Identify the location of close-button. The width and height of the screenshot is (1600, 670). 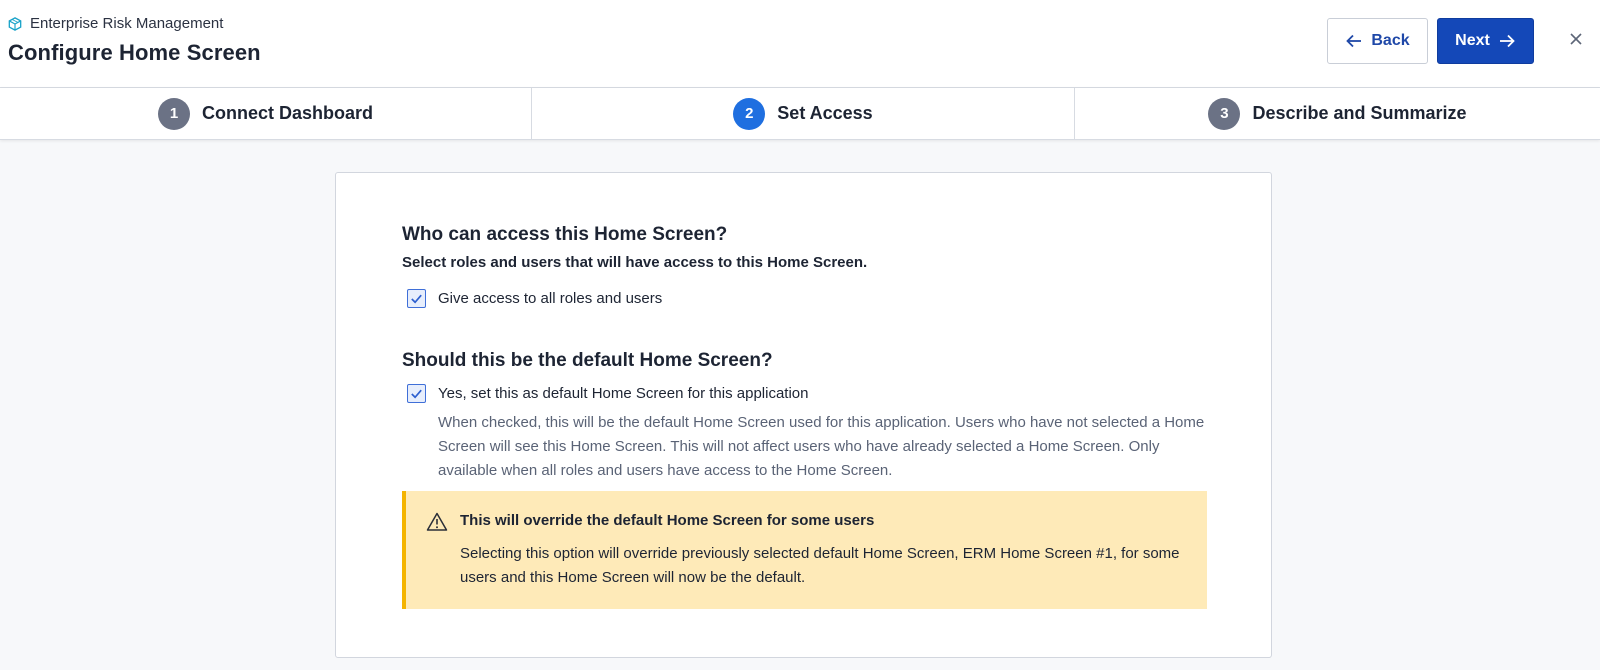
(1576, 39).